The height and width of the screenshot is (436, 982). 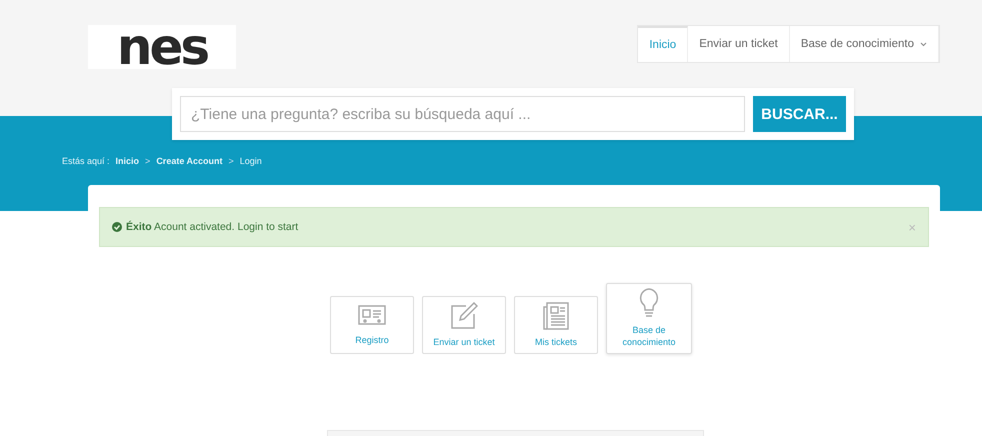 I want to click on close-icon: ×, so click(x=912, y=227).